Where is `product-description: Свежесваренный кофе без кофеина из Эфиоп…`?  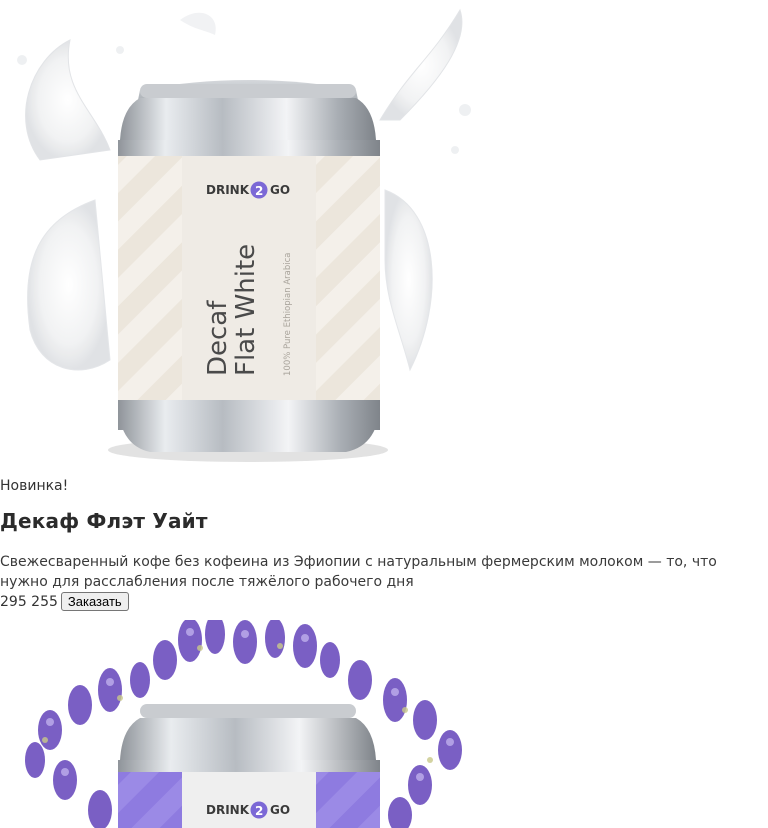
product-description: Свежесваренный кофе без кофеина из Эфиоп… is located at coordinates (358, 572).